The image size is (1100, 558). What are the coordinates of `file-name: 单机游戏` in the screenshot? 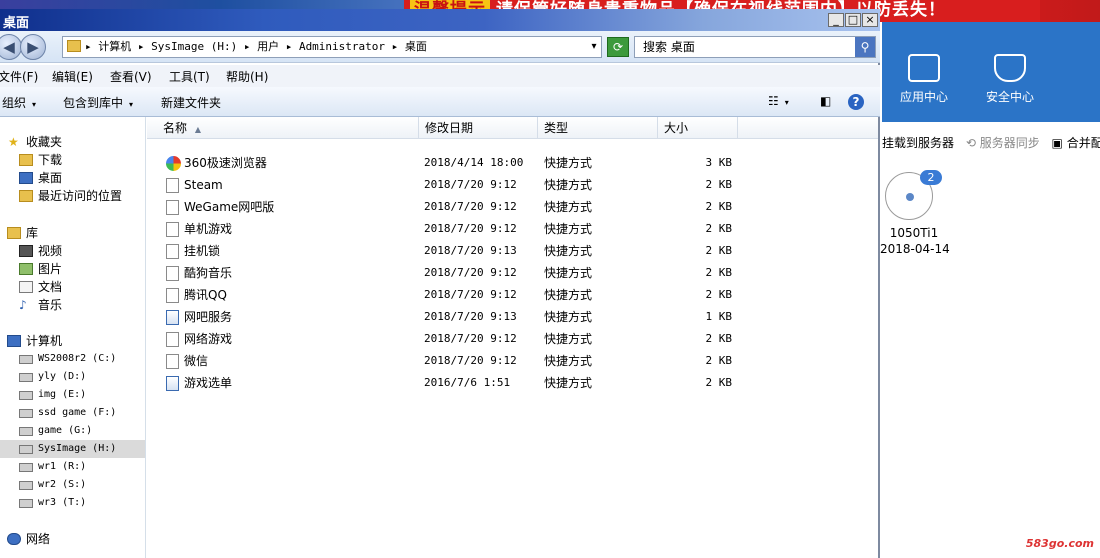 It's located at (208, 229).